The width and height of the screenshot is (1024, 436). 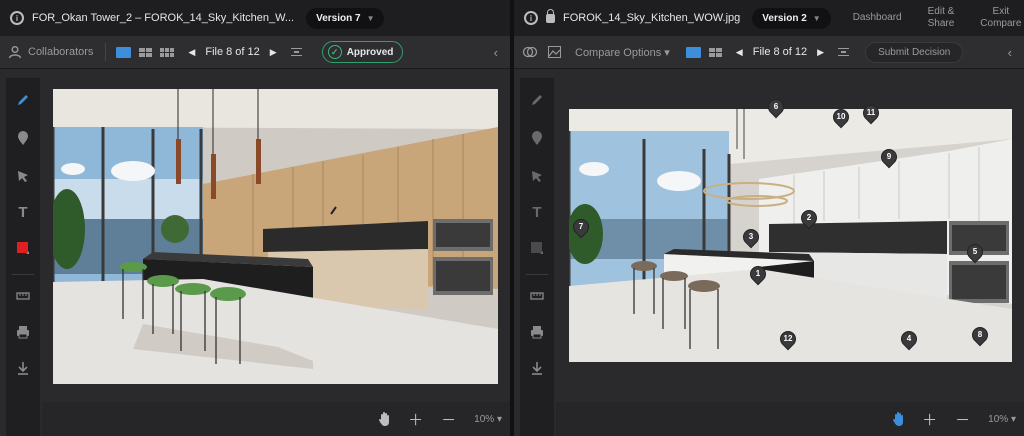 I want to click on annotation-pin: 12, so click(x=788, y=339).